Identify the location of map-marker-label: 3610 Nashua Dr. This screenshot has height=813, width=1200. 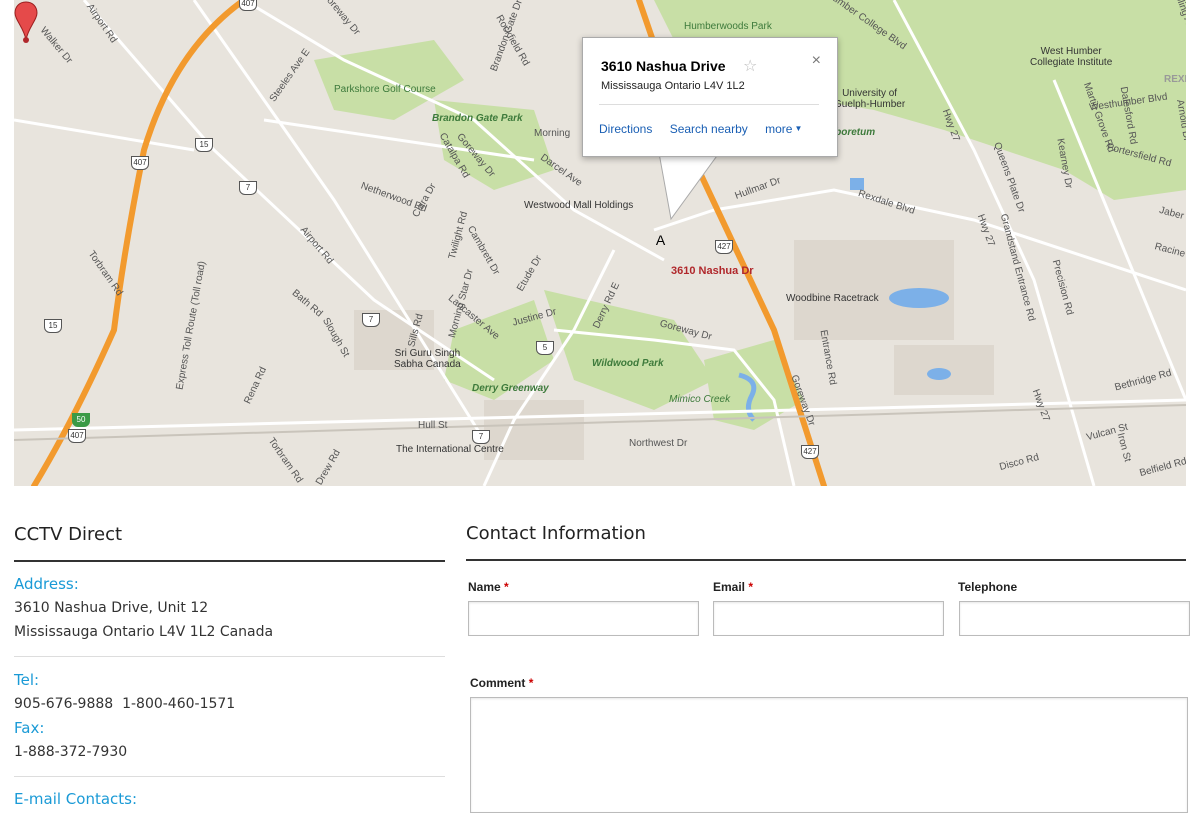
(712, 271).